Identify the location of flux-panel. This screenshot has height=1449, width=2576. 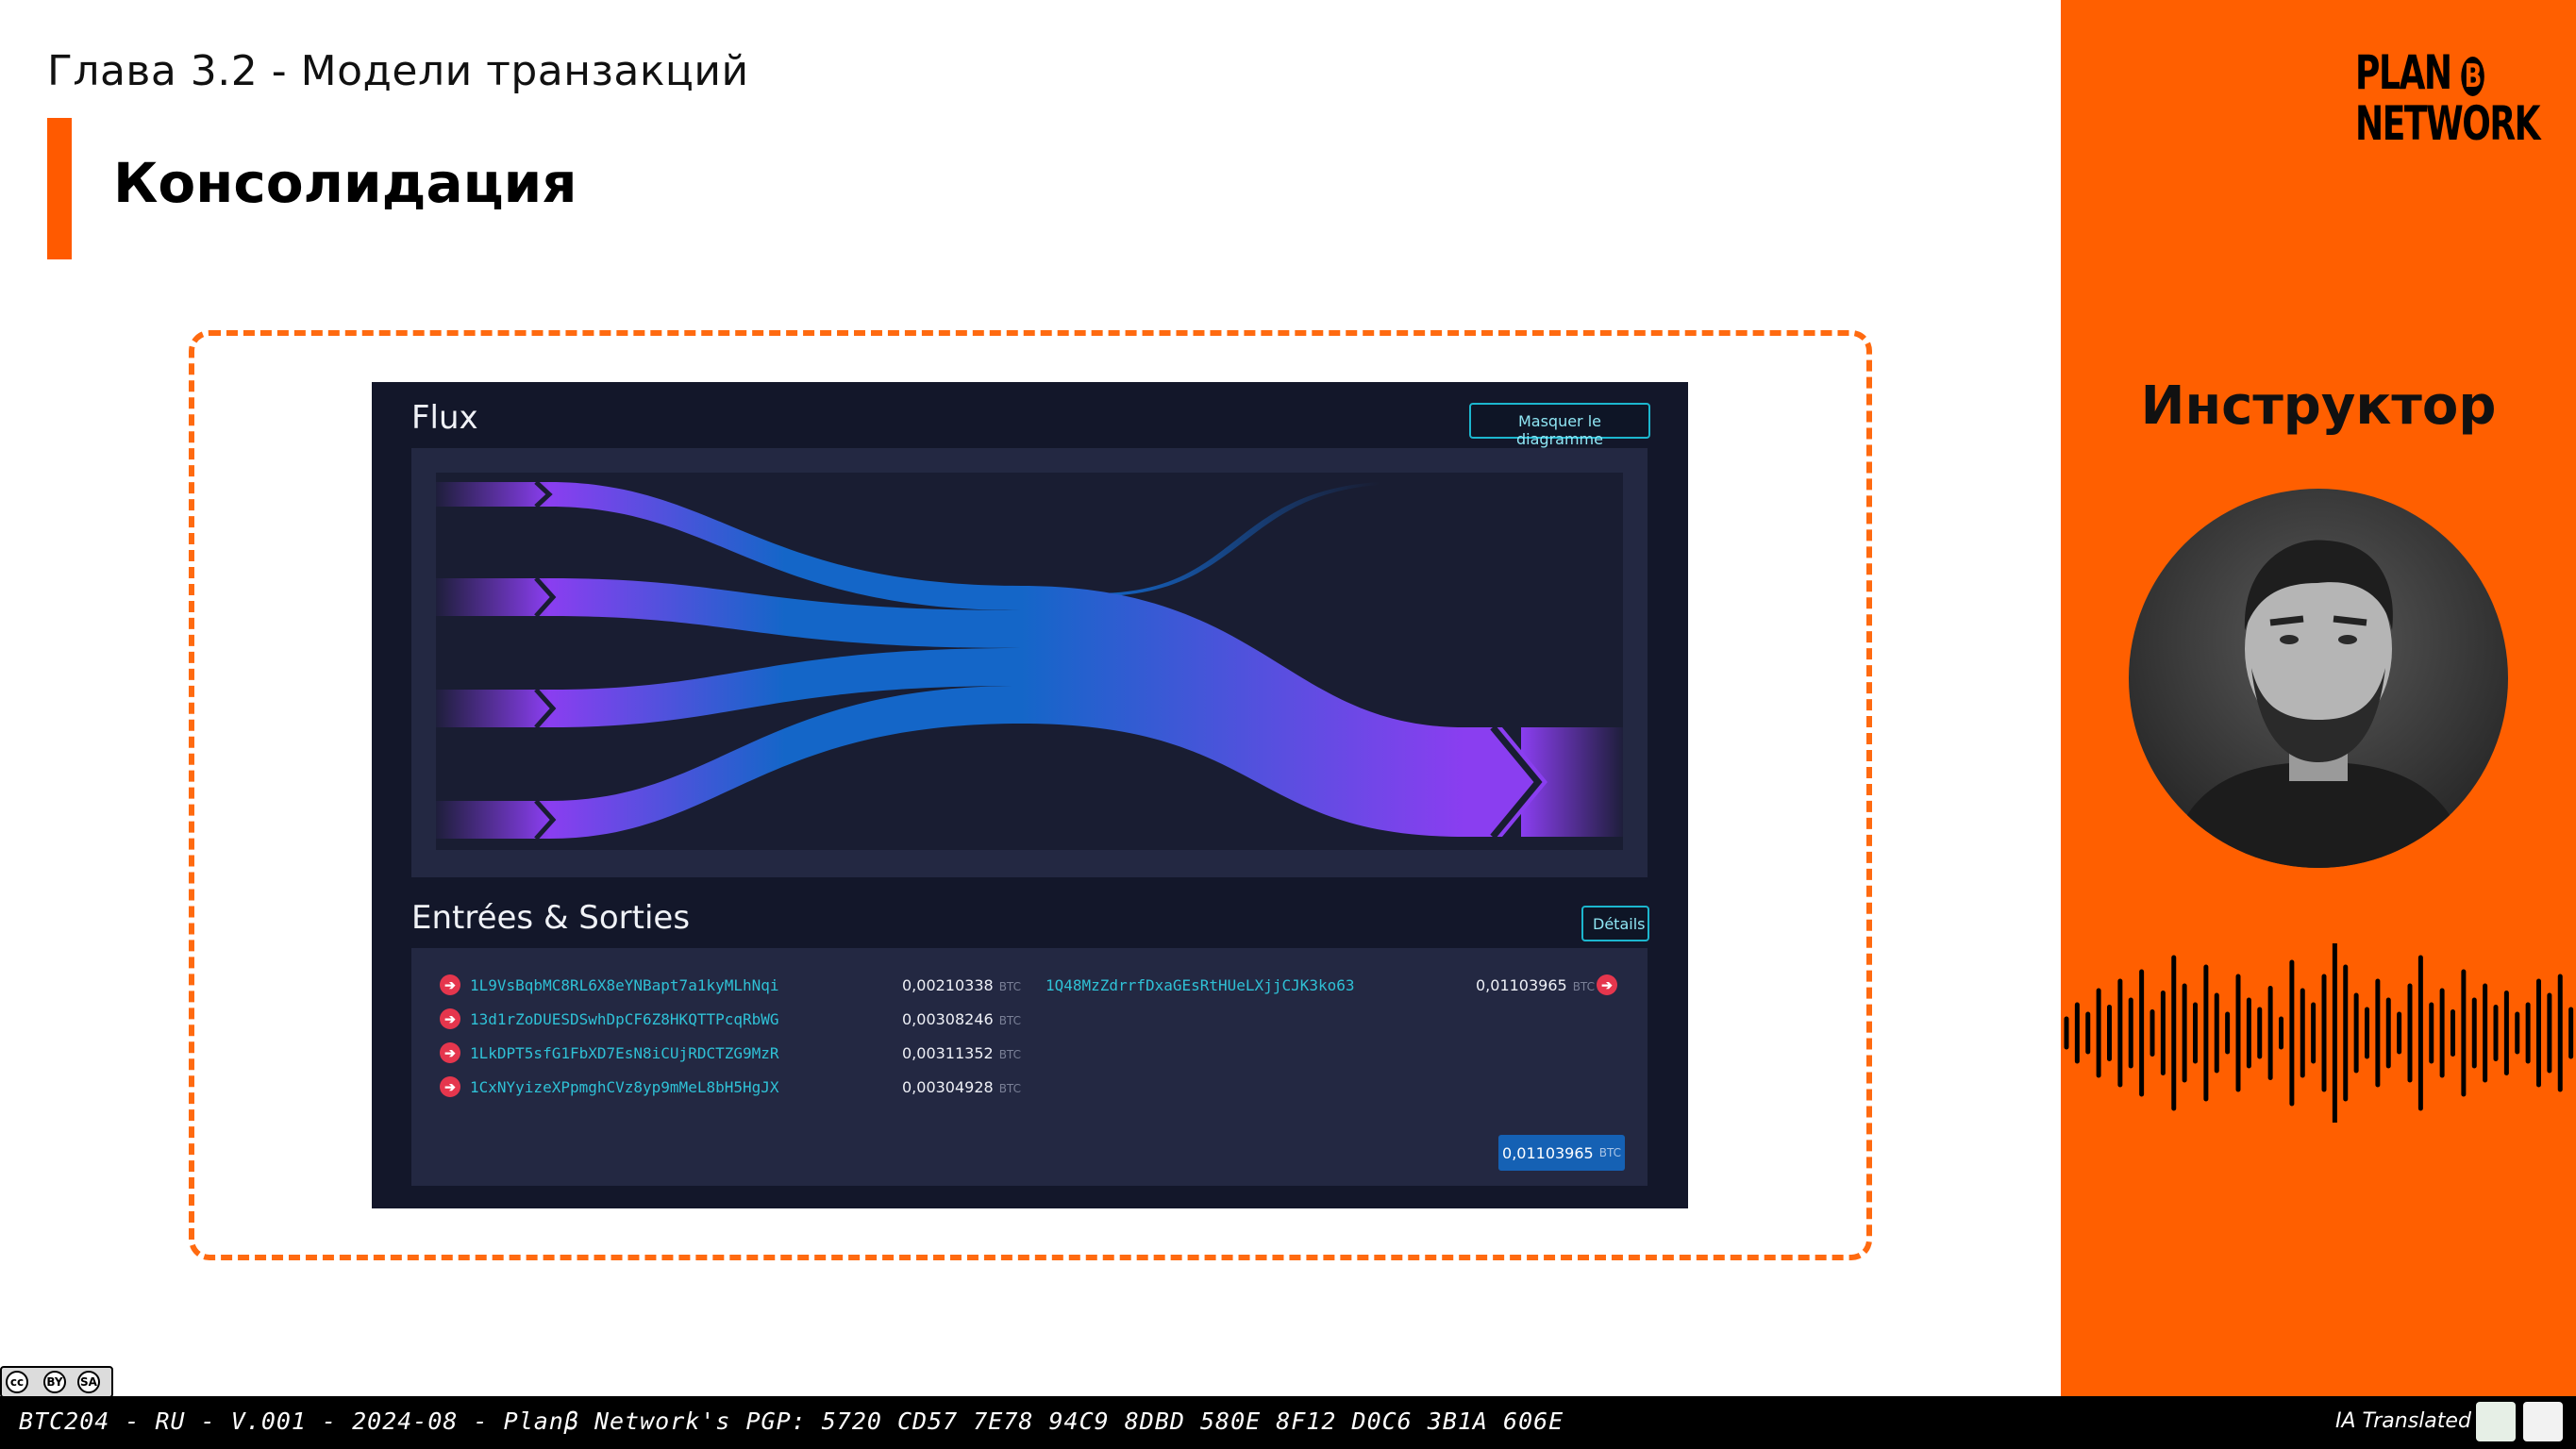
(1029, 663).